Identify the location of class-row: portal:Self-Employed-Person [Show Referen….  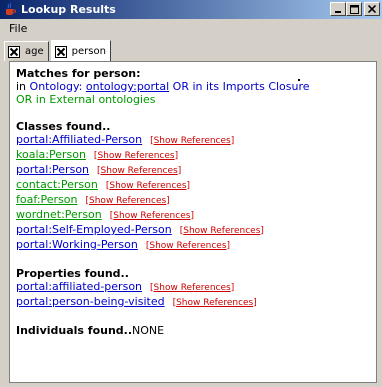
(193, 230).